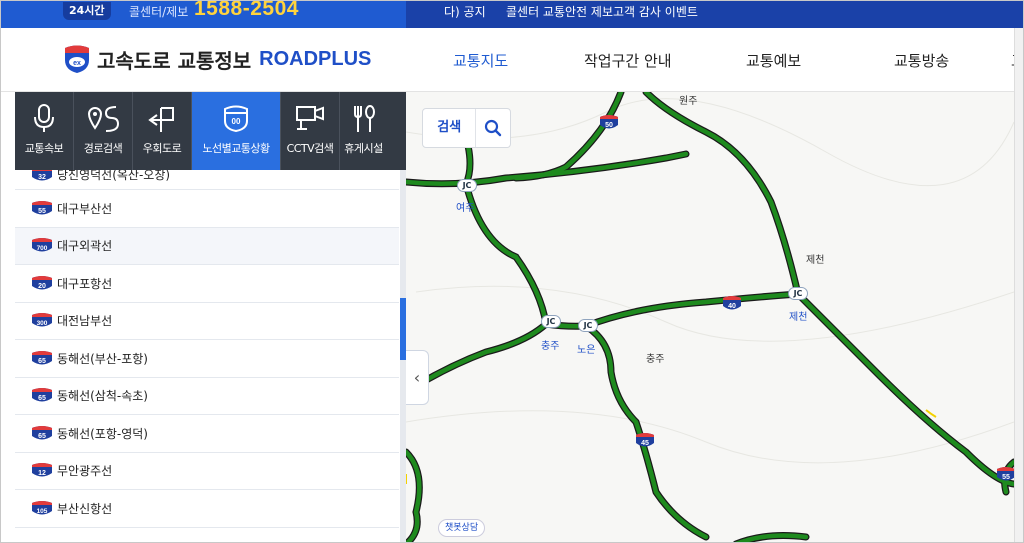 This screenshot has width=1024, height=543. What do you see at coordinates (42, 511) in the screenshot?
I see `route-number: 105` at bounding box center [42, 511].